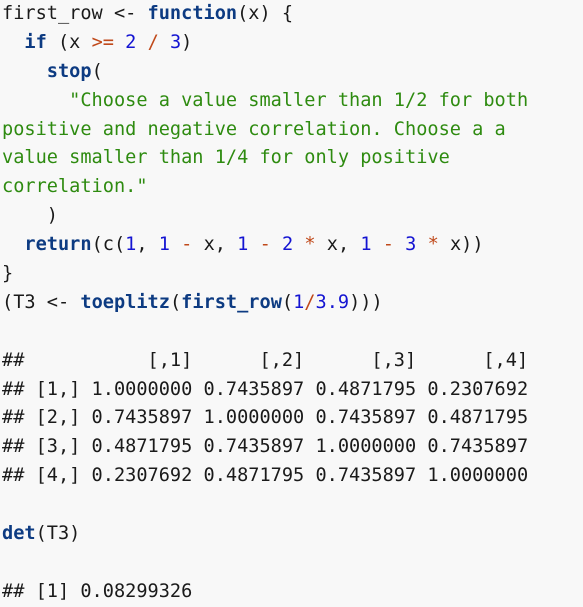  What do you see at coordinates (291, 592) in the screenshot?
I see `console-output-det: ## [1] 0.08299326` at bounding box center [291, 592].